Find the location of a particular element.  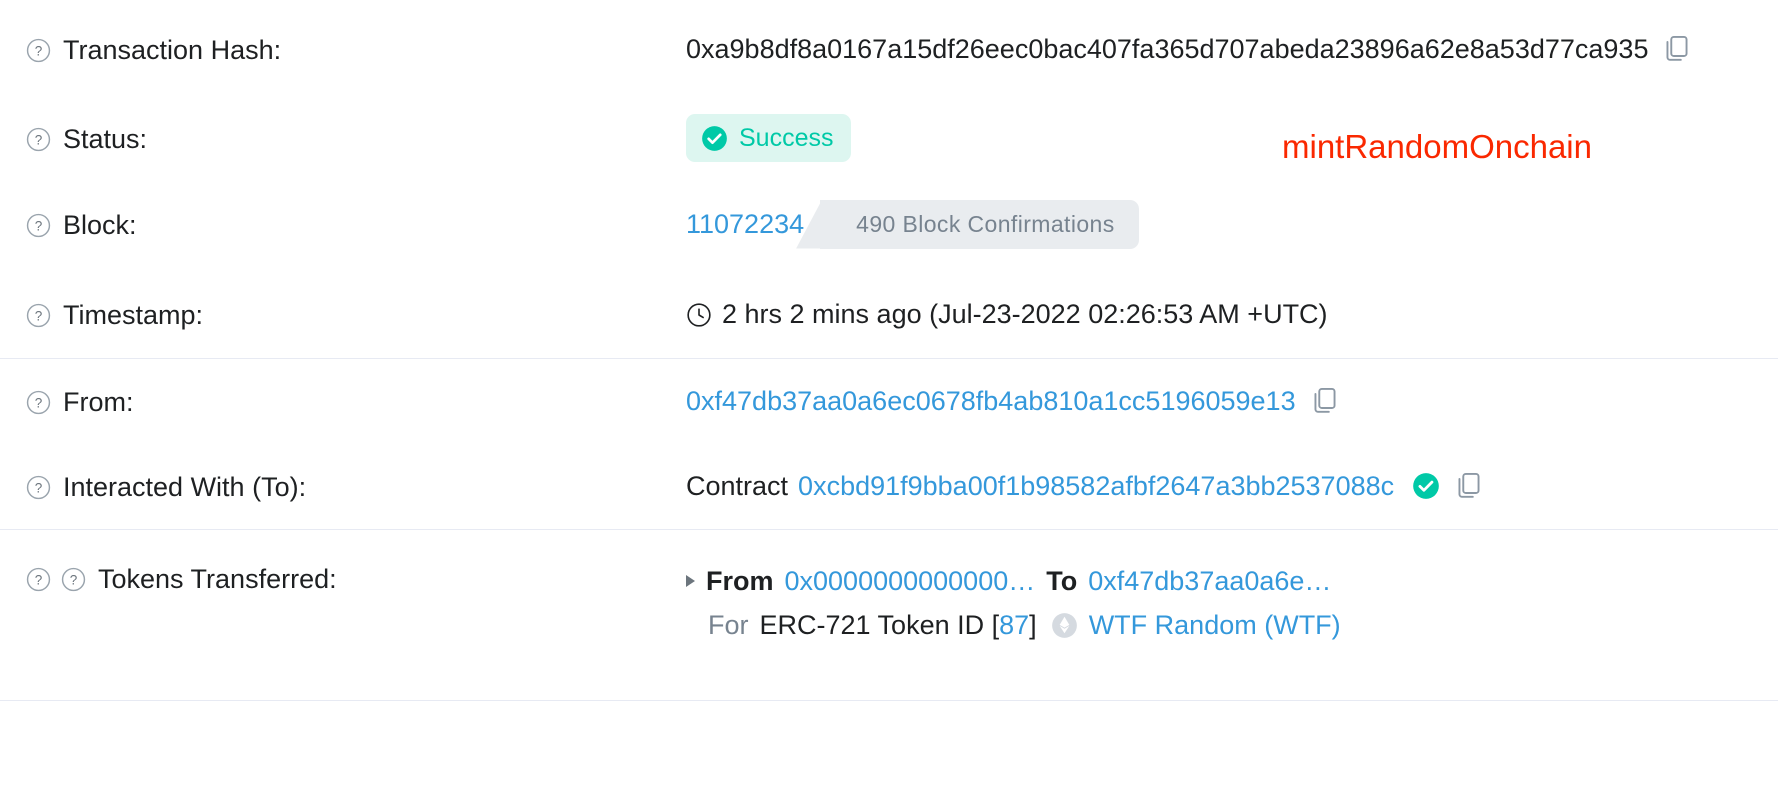

value-block: 11072234 490 Block Confirmations is located at coordinates (1219, 224).